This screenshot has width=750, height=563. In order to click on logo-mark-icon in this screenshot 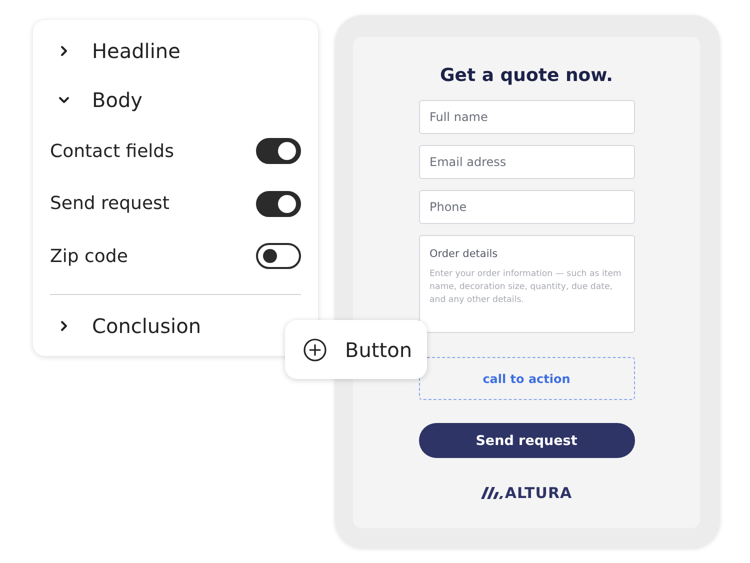, I will do `click(491, 493)`.